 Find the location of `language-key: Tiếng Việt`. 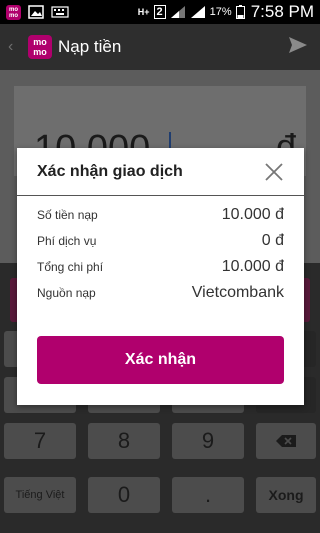

language-key: Tiếng Việt is located at coordinates (40, 495).